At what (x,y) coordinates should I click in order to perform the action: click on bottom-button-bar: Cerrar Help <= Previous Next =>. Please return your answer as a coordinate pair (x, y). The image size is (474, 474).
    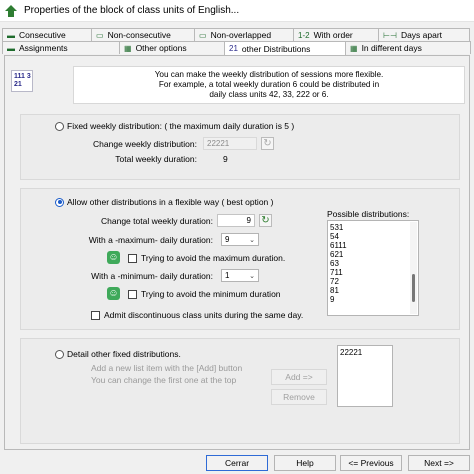
    Looking at the image, I should click on (237, 462).